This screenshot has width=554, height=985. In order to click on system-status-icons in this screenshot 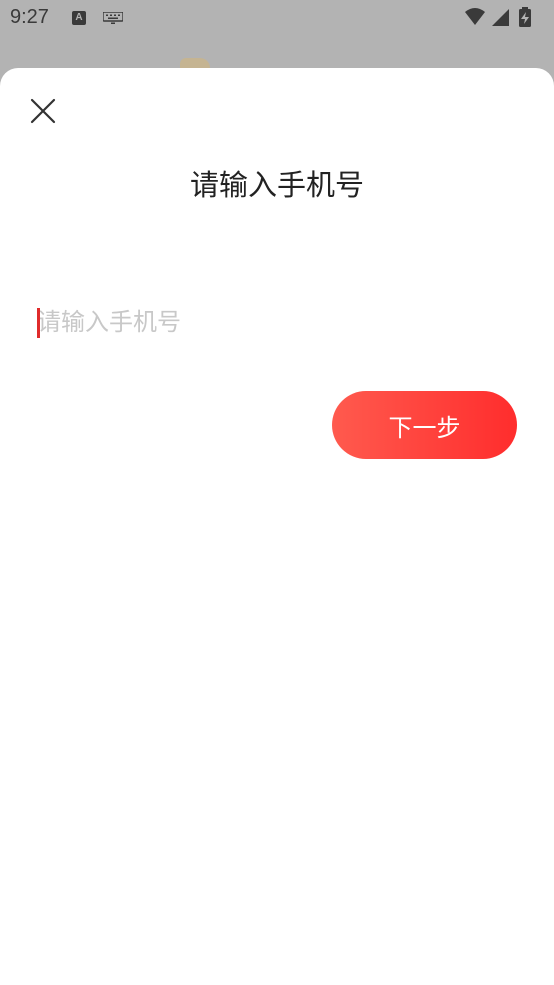, I will do `click(498, 17)`.